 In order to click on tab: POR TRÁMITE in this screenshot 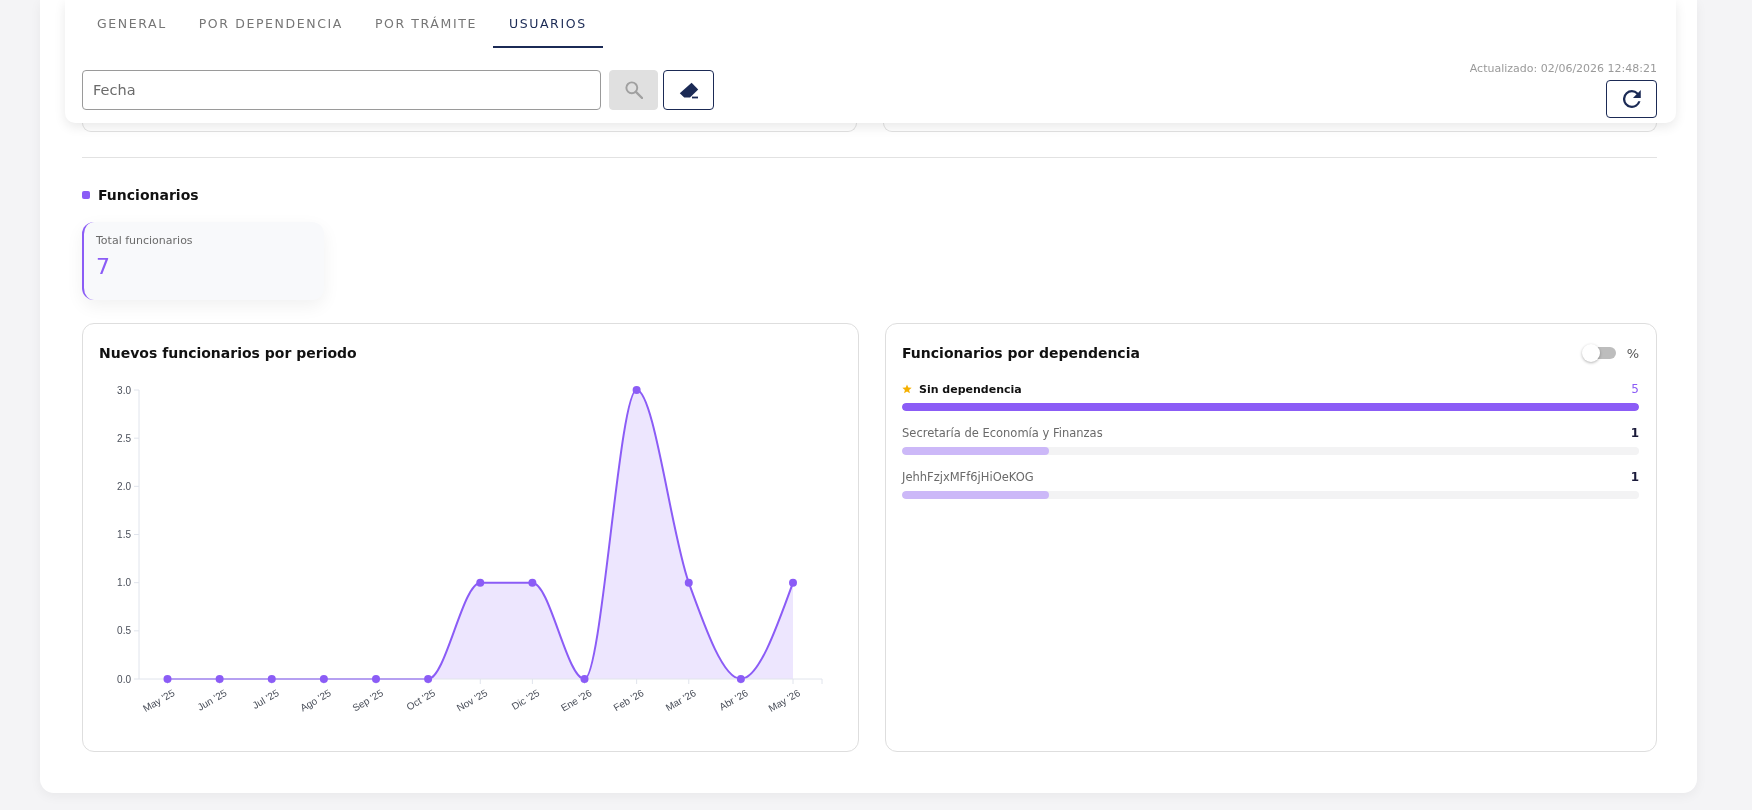, I will do `click(425, 24)`.